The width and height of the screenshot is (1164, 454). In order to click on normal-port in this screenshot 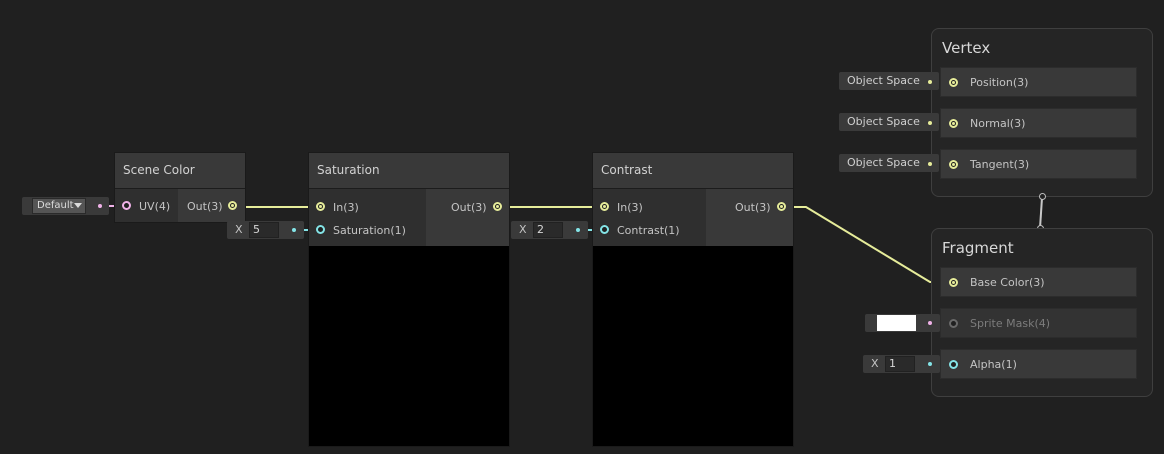, I will do `click(953, 123)`.